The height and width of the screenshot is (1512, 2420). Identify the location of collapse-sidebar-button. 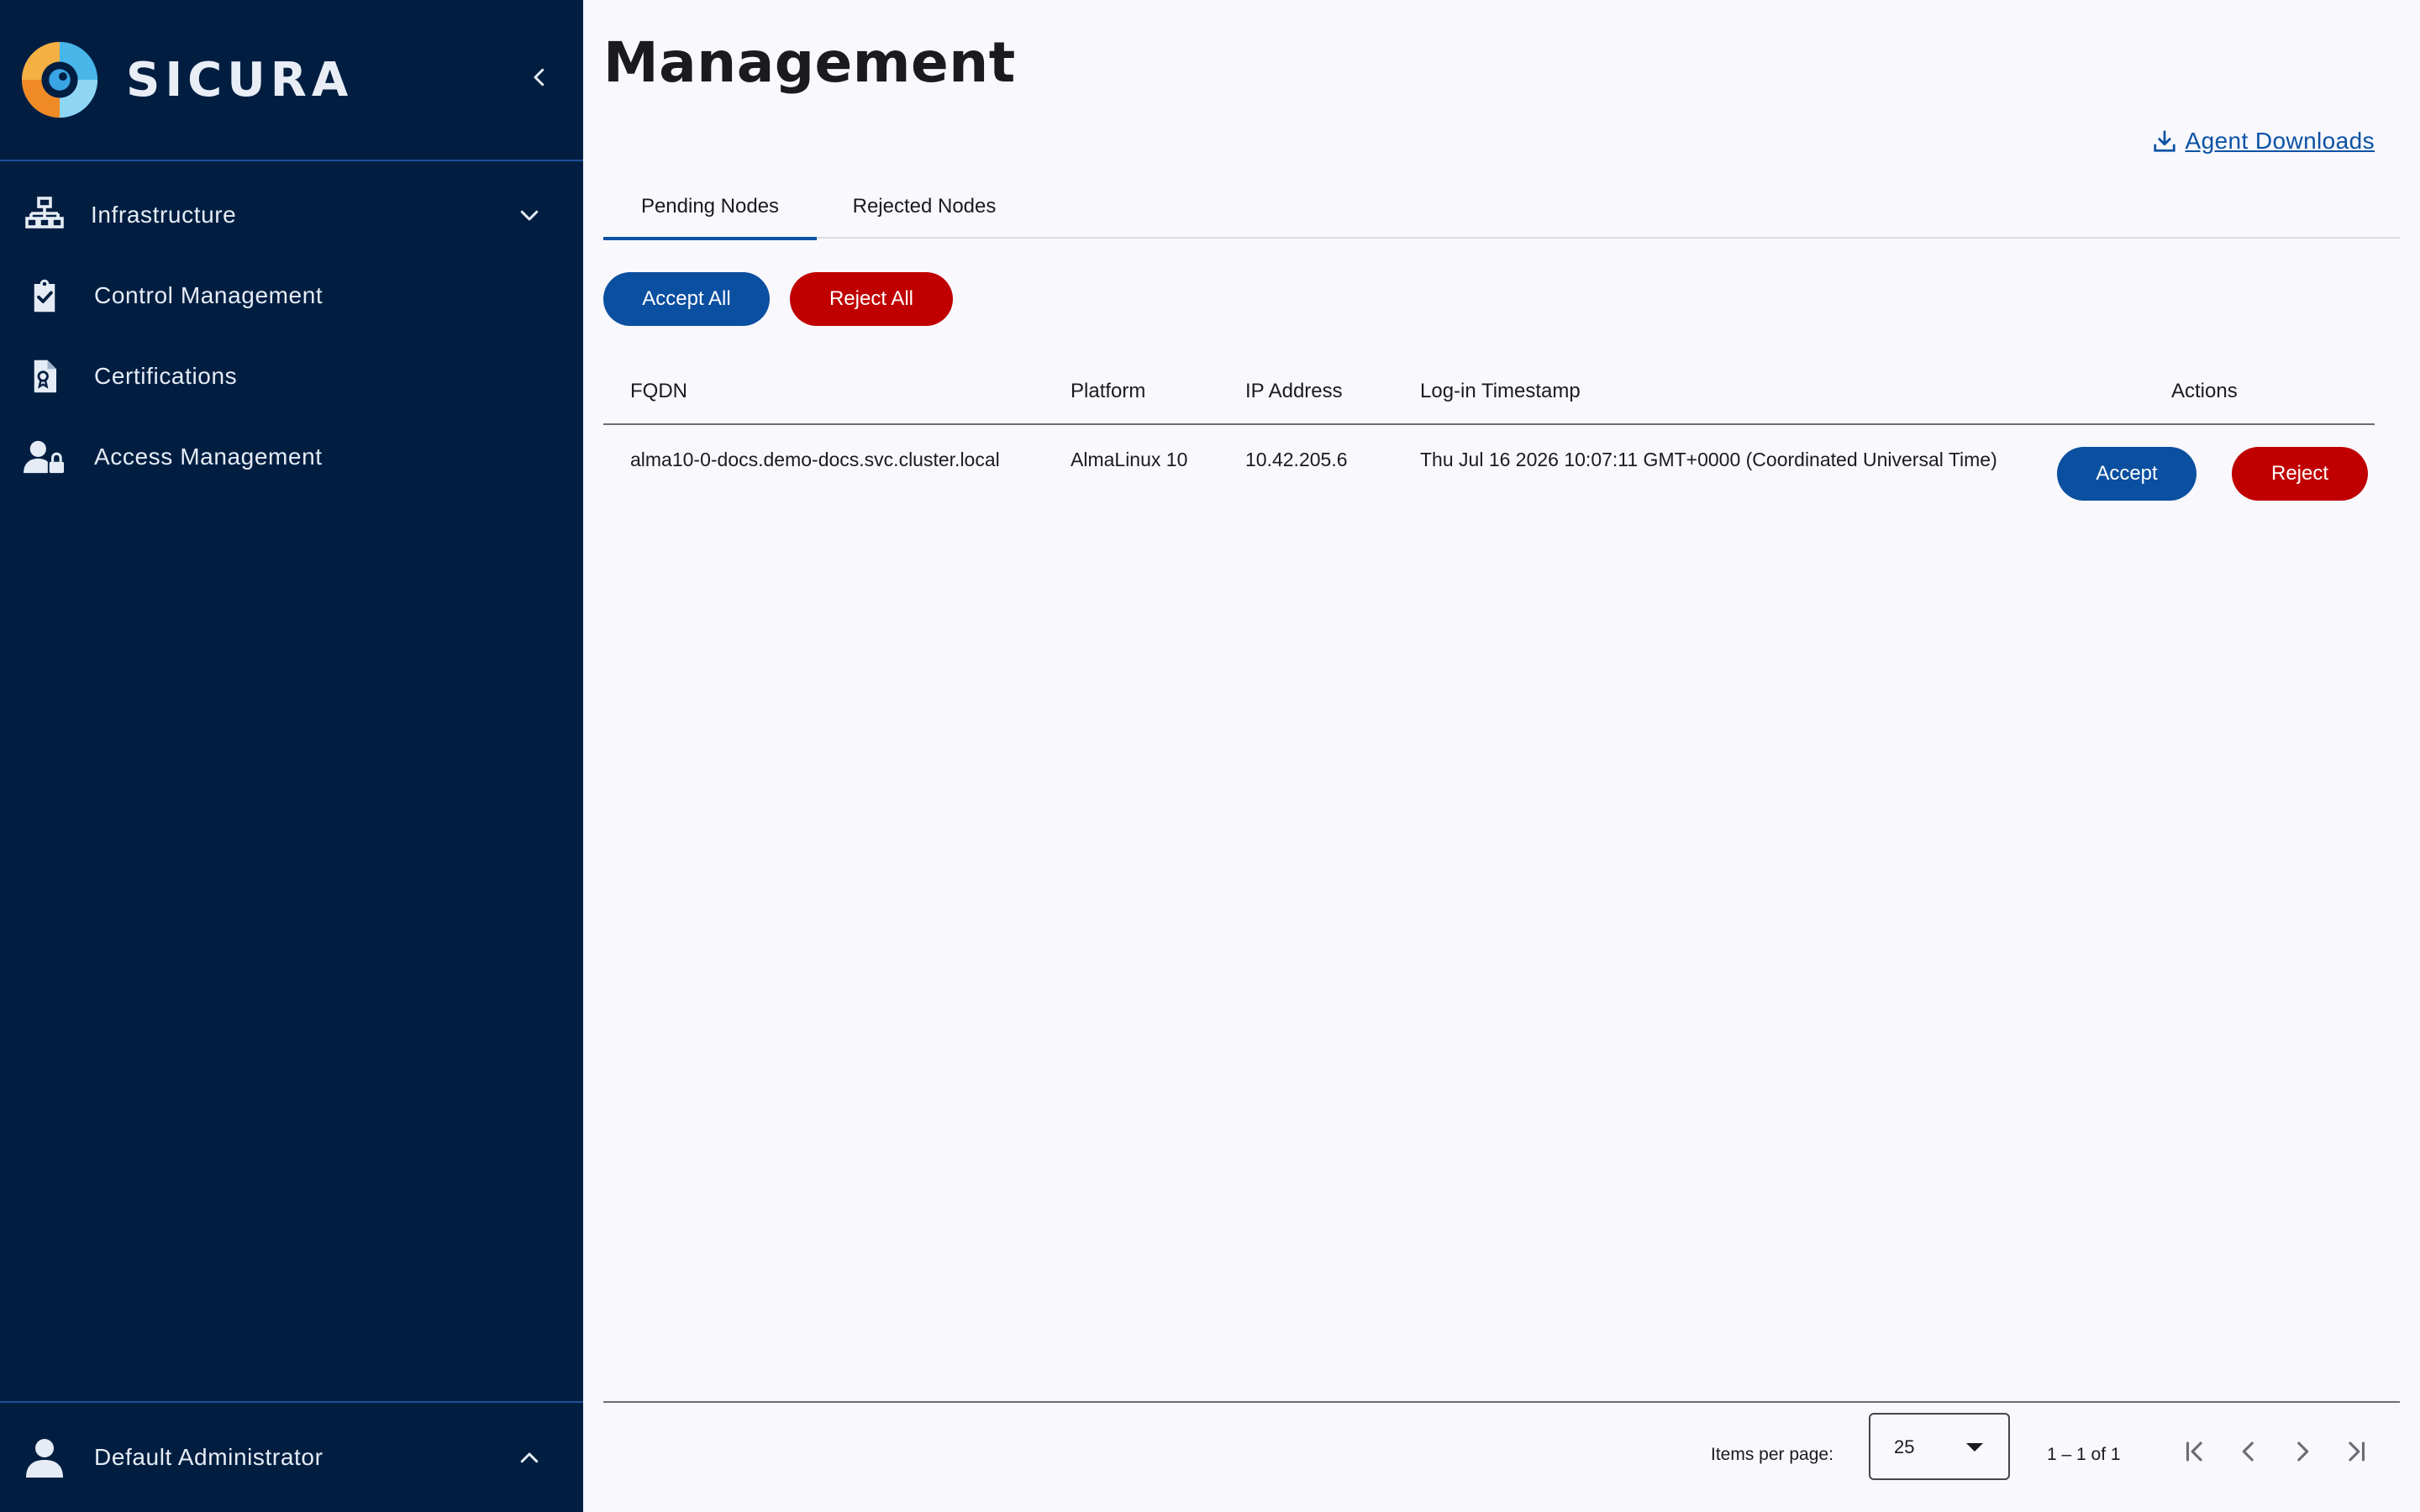
(539, 77).